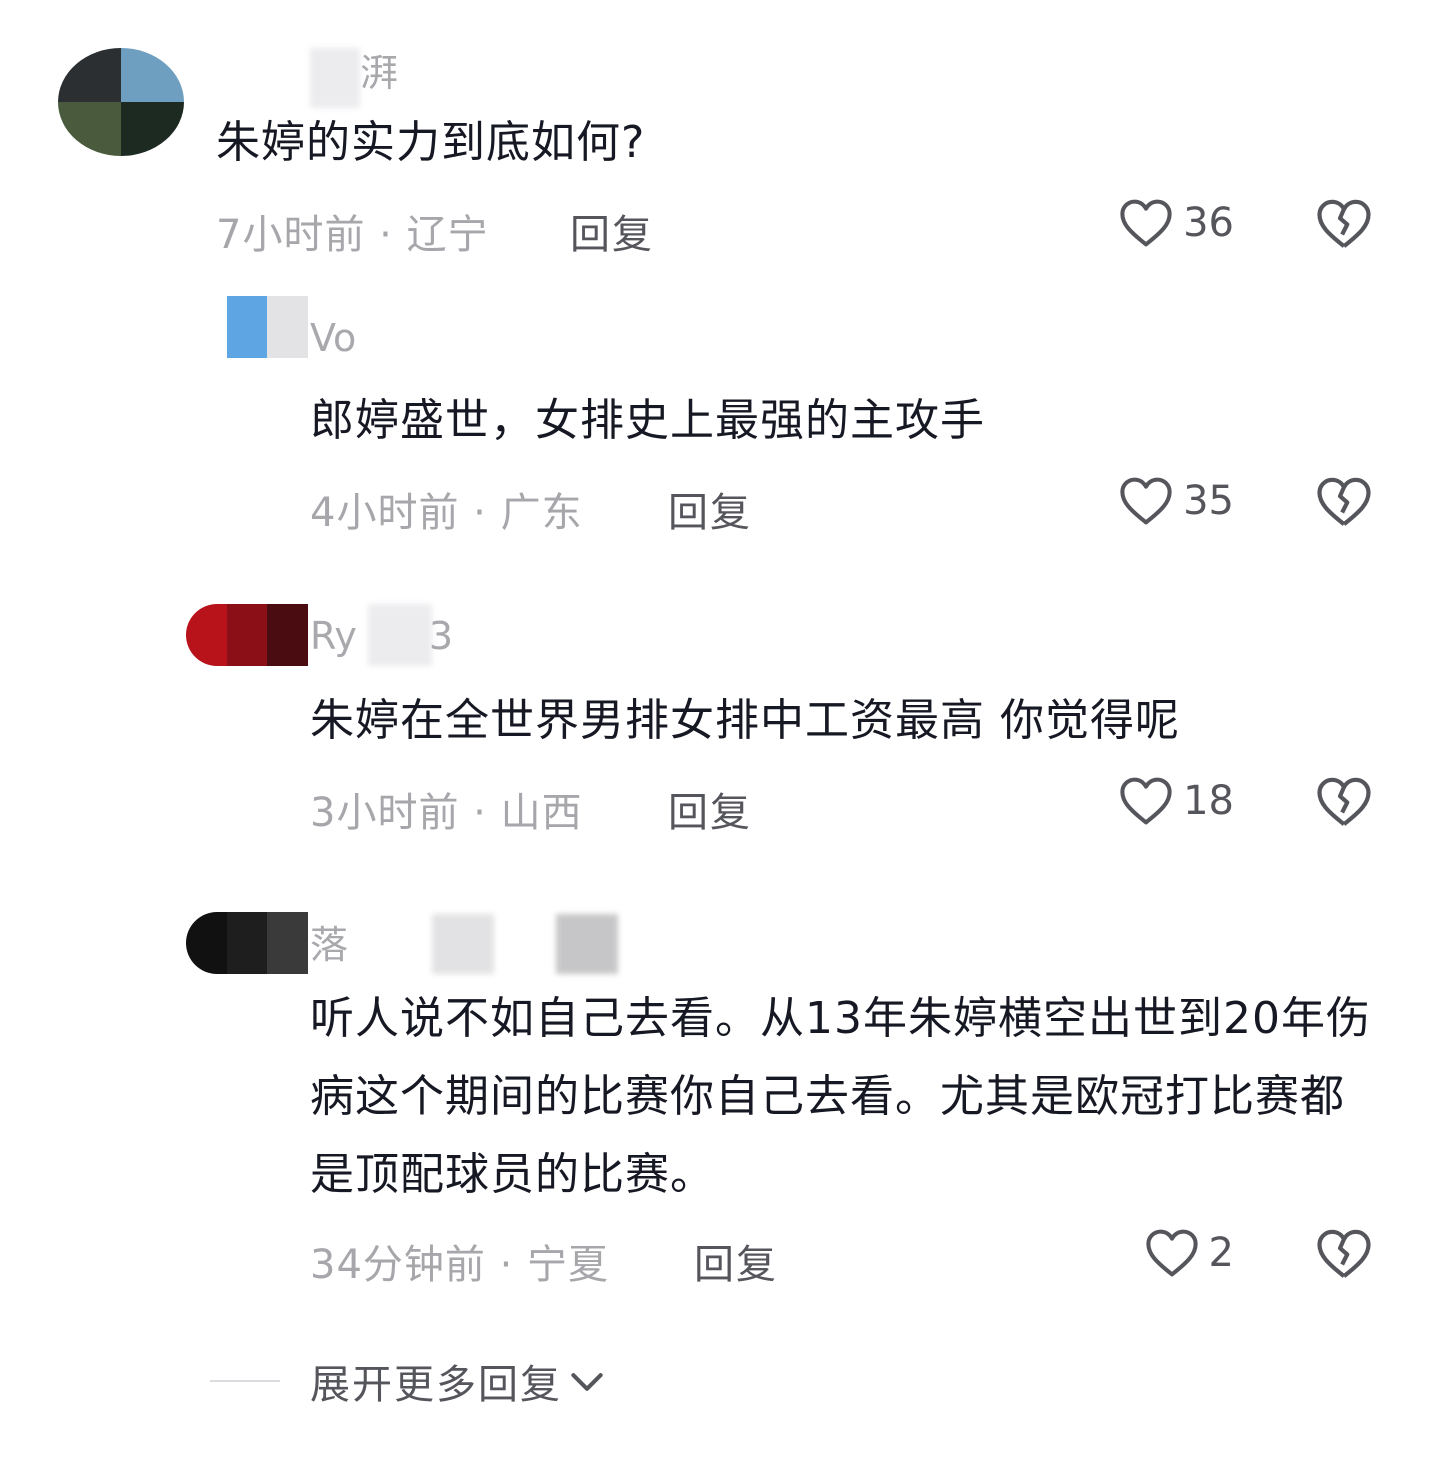  I want to click on time-location: 34分钟前 · 宁夏, so click(460, 1265).